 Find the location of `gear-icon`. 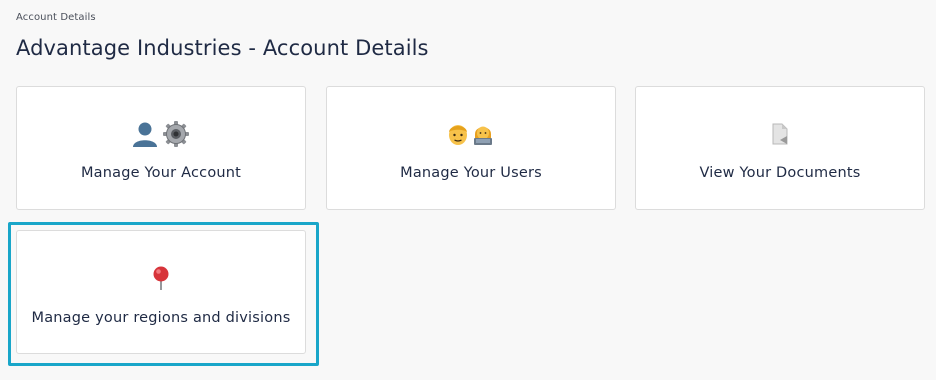

gear-icon is located at coordinates (176, 134).